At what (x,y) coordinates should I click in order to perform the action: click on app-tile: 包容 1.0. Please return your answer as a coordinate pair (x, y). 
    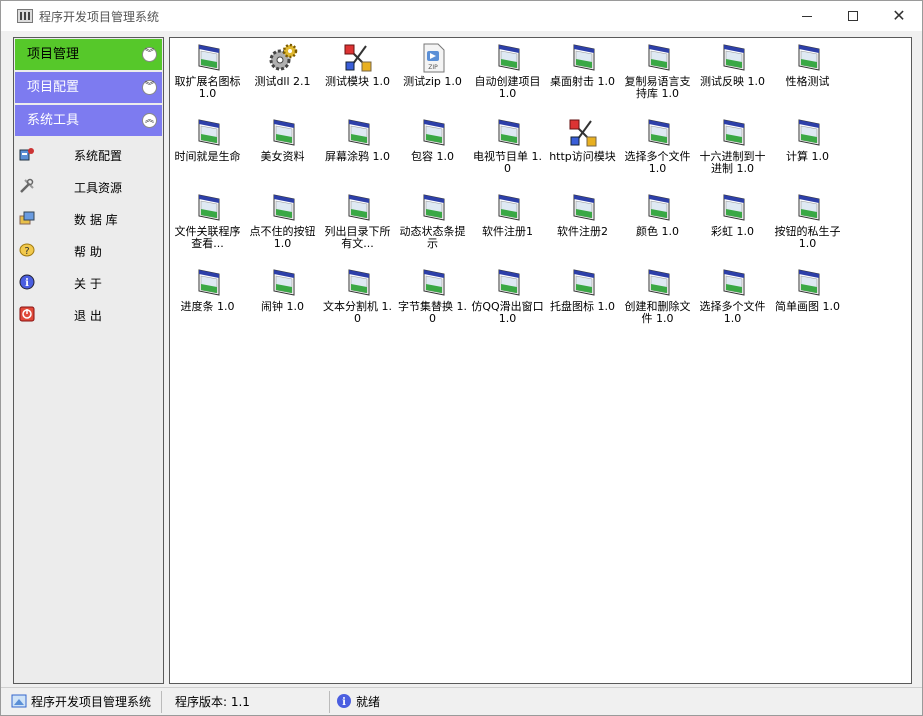
    Looking at the image, I should click on (432, 140).